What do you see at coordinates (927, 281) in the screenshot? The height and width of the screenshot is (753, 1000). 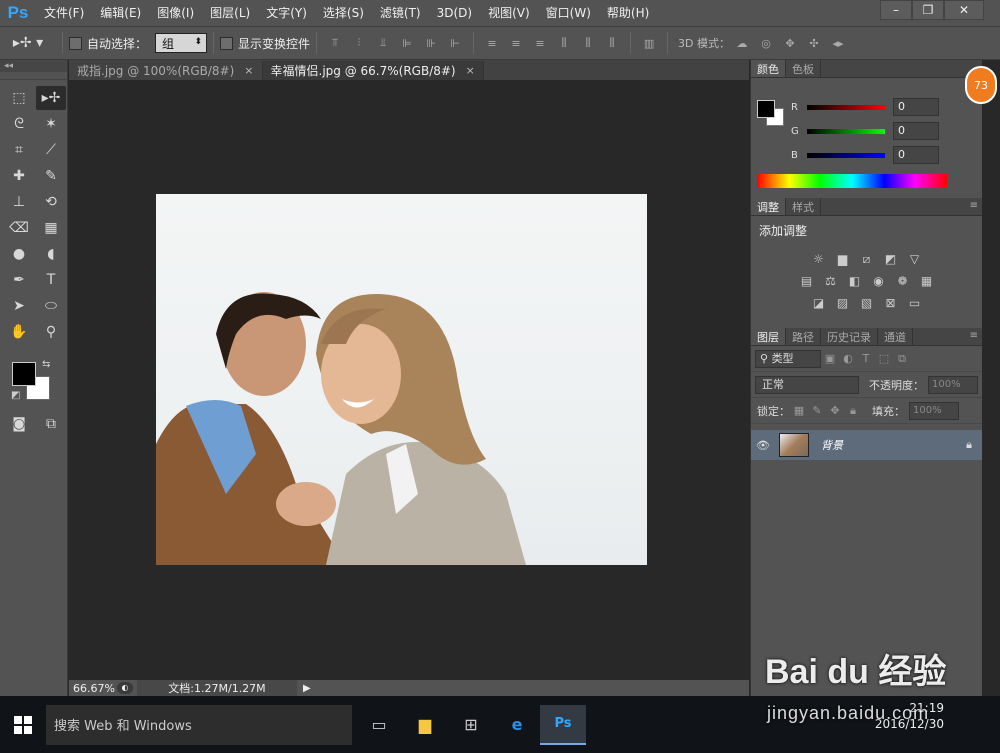 I see `color-lookup-icon: ▦` at bounding box center [927, 281].